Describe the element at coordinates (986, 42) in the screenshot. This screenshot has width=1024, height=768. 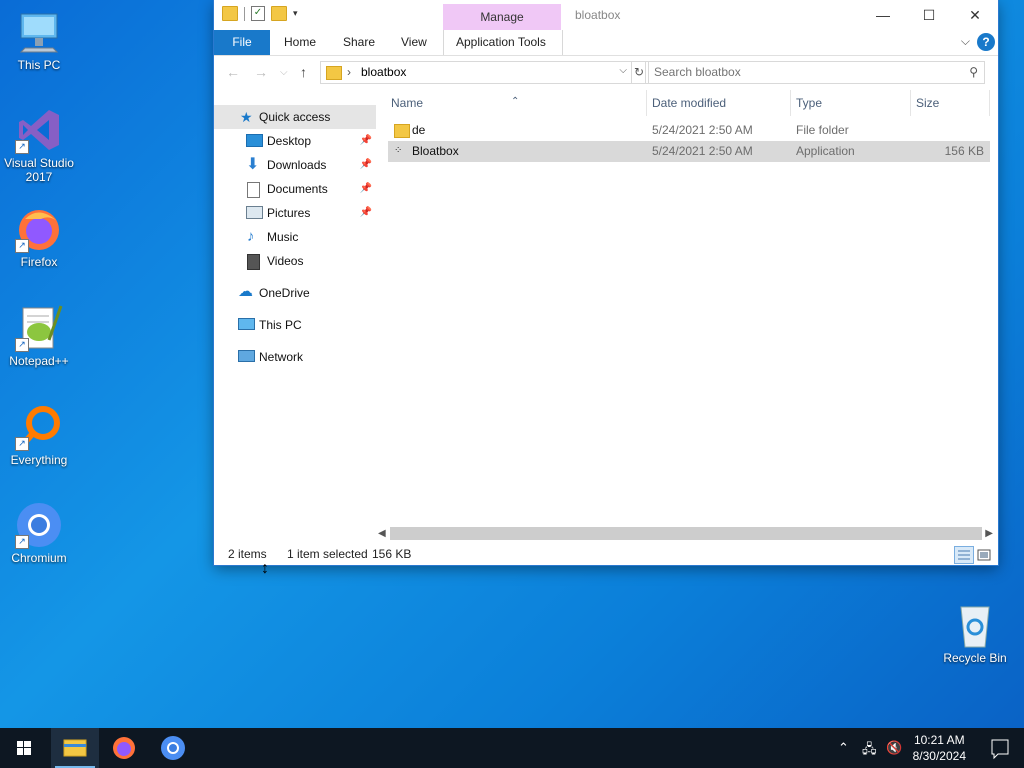
I see `help-icon: ?` at that location.